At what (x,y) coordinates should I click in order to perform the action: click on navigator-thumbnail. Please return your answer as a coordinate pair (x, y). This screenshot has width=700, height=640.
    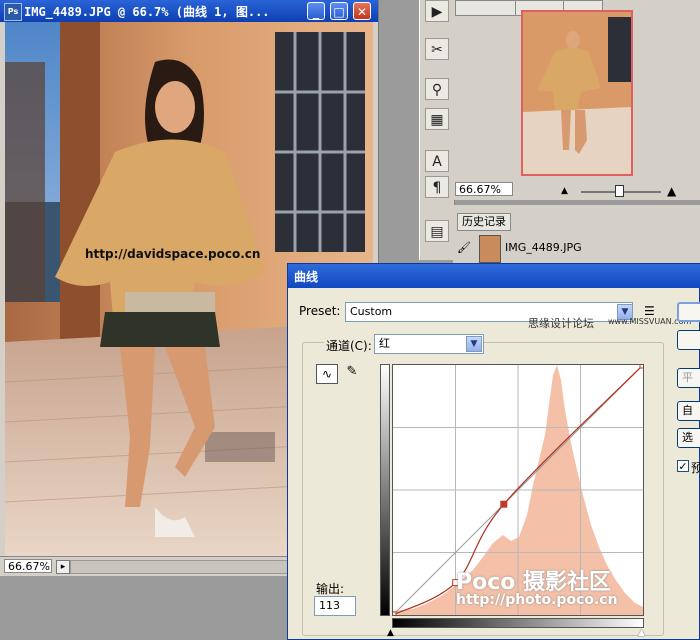
    Looking at the image, I should click on (577, 93).